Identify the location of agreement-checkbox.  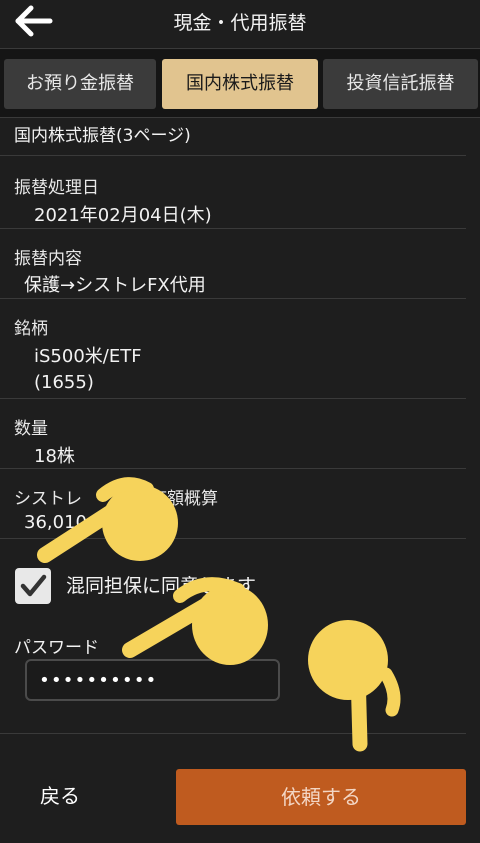
(33, 586).